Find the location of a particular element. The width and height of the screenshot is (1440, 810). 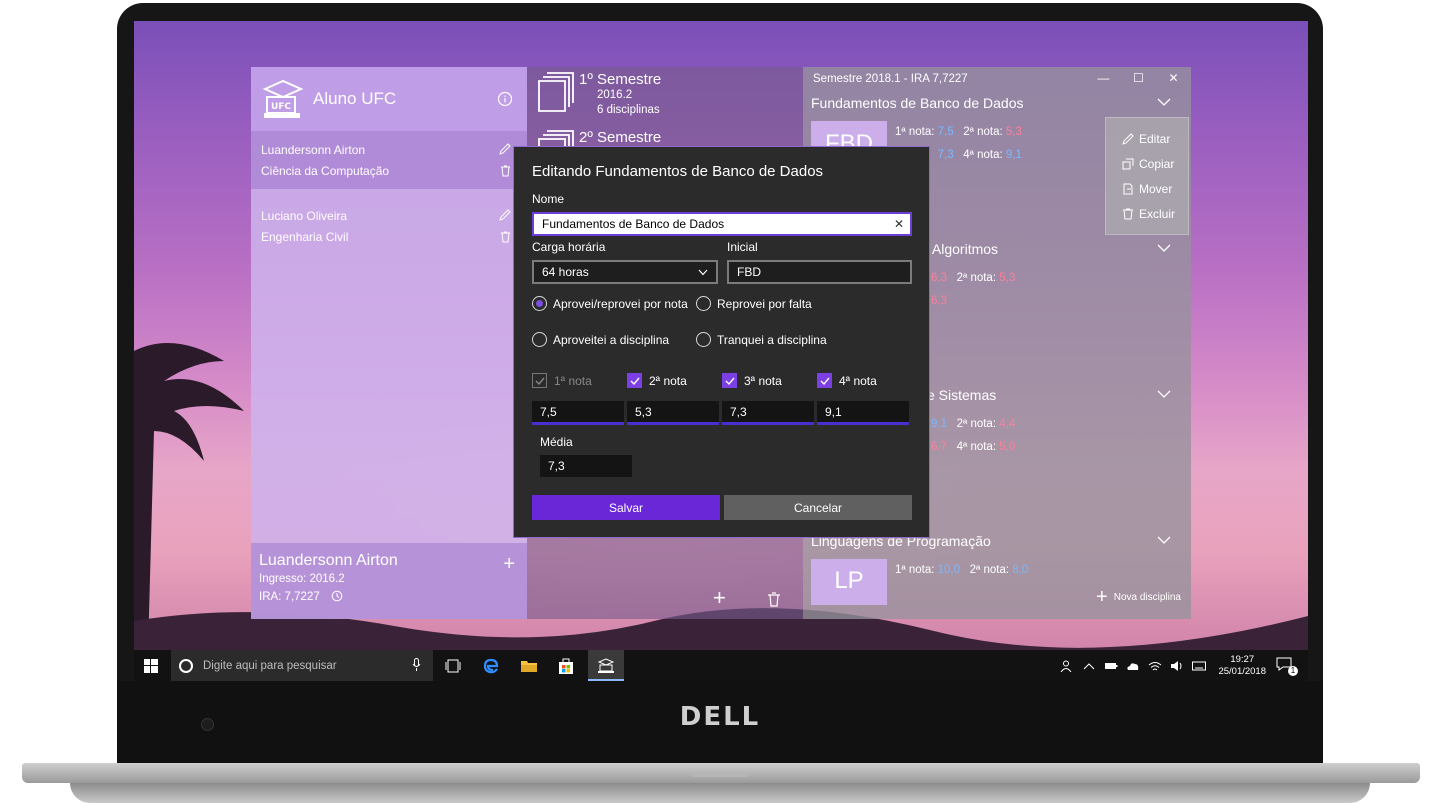

wifi-icon is located at coordinates (1155, 666).